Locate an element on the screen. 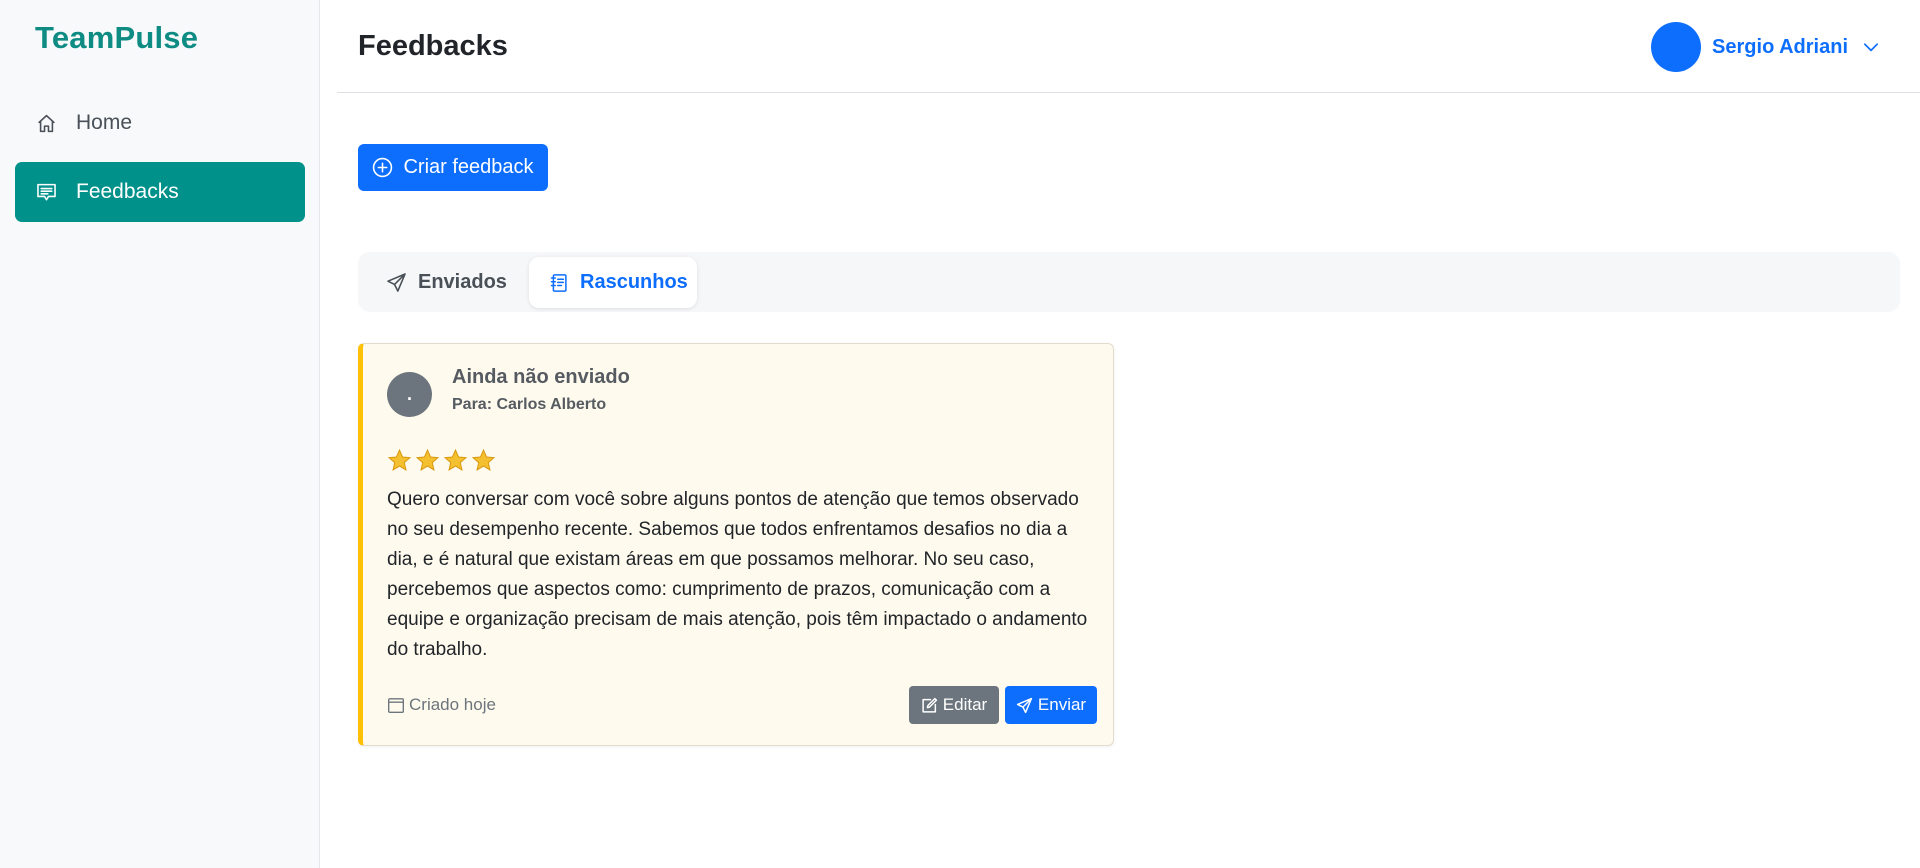 The width and height of the screenshot is (1920, 868). rating-stars is located at coordinates (443, 460).